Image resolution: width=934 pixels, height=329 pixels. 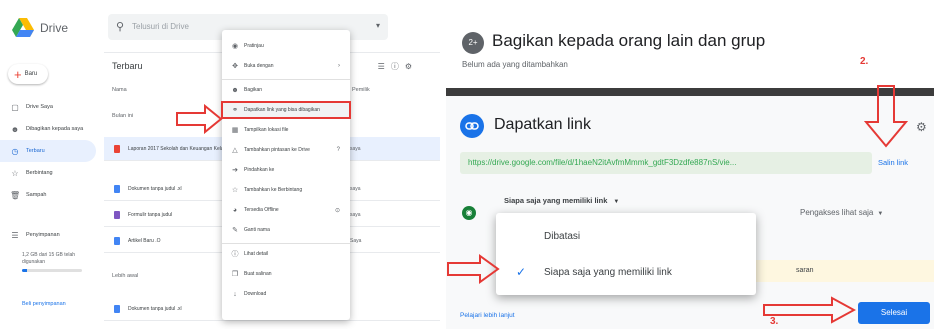 I want to click on sidebar-item-my-drive: ▢ Drive Saya, so click(x=48, y=107).